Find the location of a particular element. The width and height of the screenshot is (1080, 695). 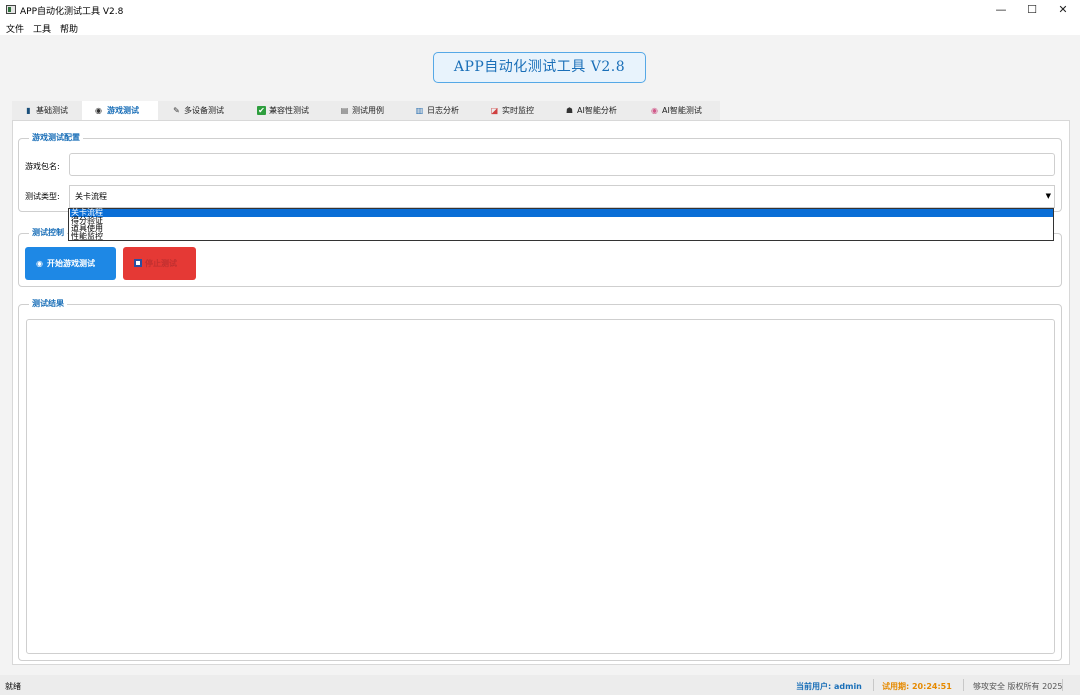

clipboard-icon: ▤ is located at coordinates (344, 110).